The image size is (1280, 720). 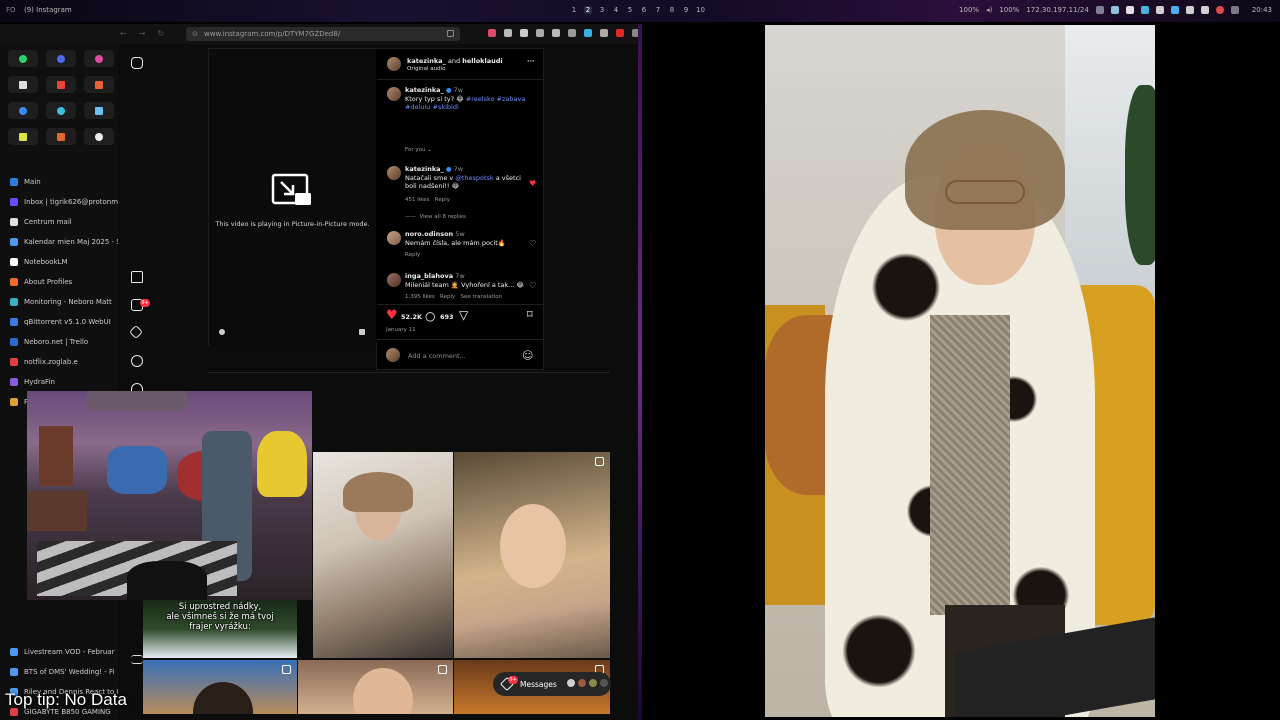 I want to click on workspace-10: 10, so click(x=700, y=10).